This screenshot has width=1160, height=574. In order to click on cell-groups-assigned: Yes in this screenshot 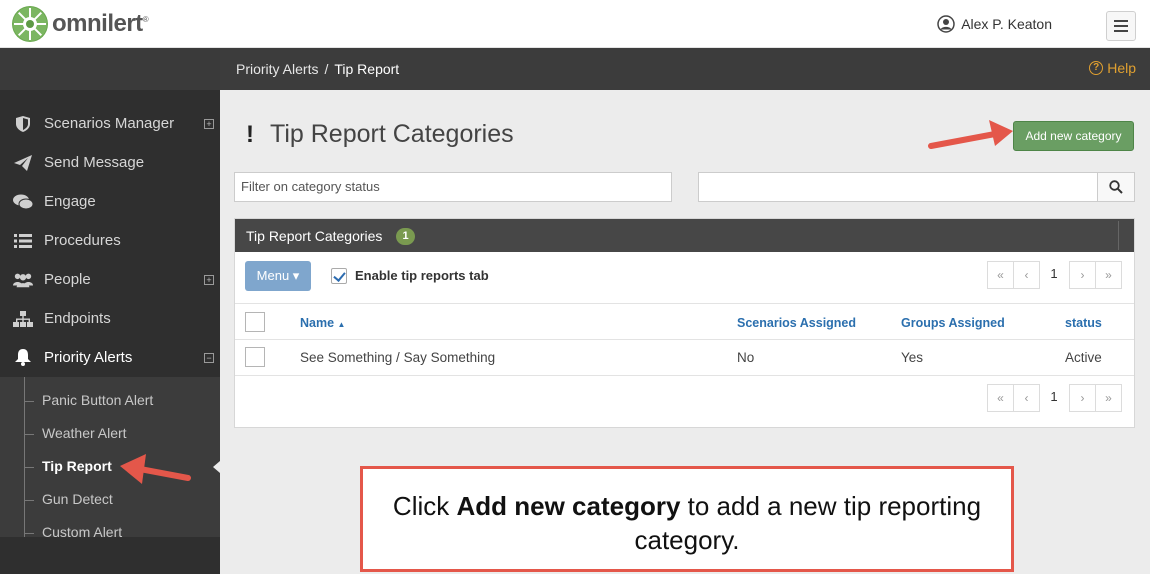, I will do `click(912, 357)`.